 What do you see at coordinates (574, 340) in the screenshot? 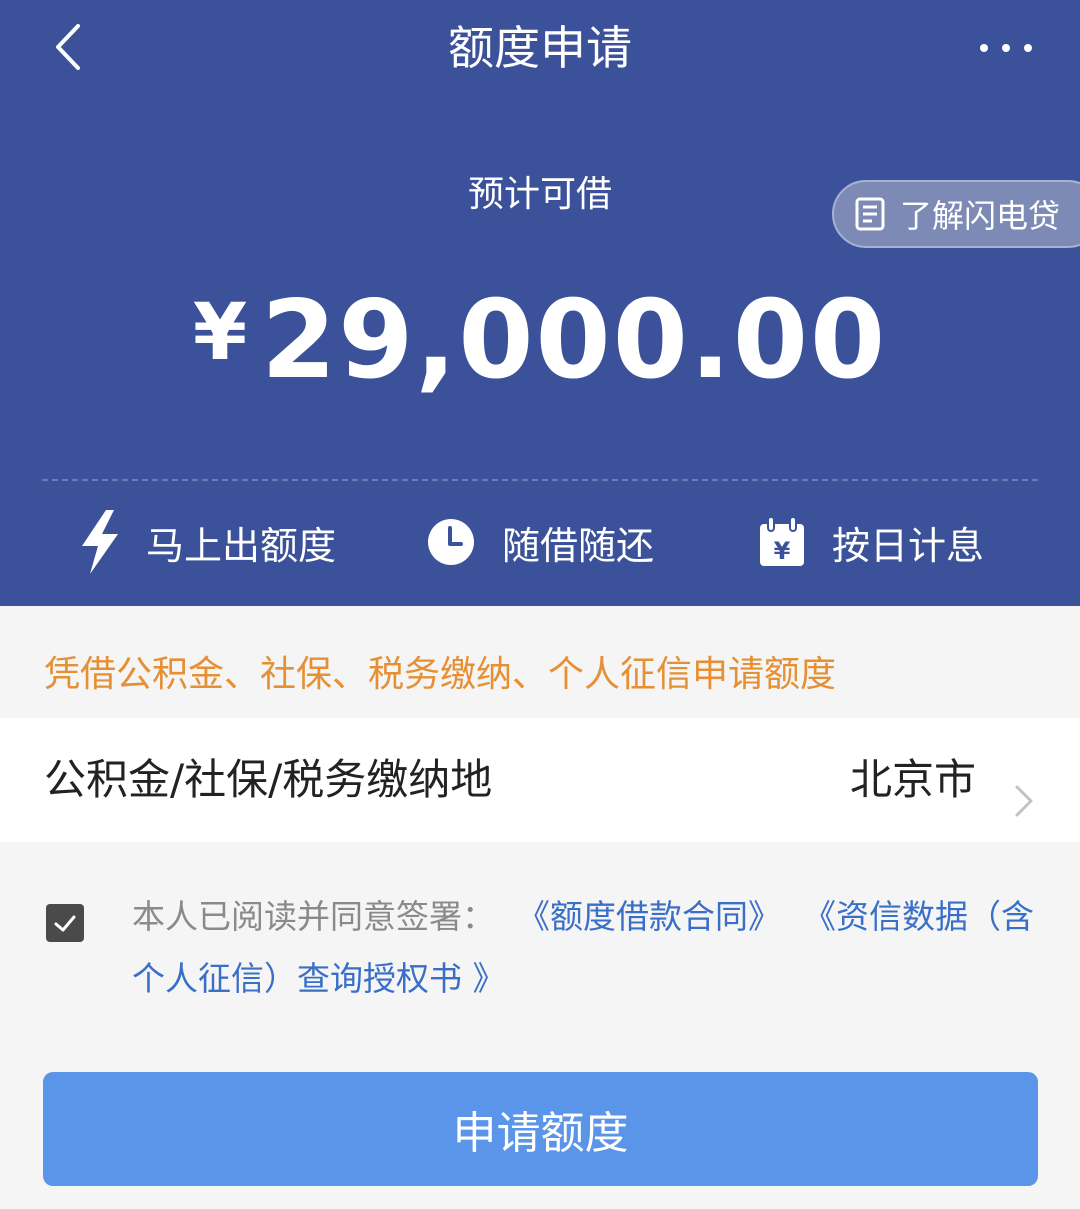
I see `amount-value: 29,000.00` at bounding box center [574, 340].